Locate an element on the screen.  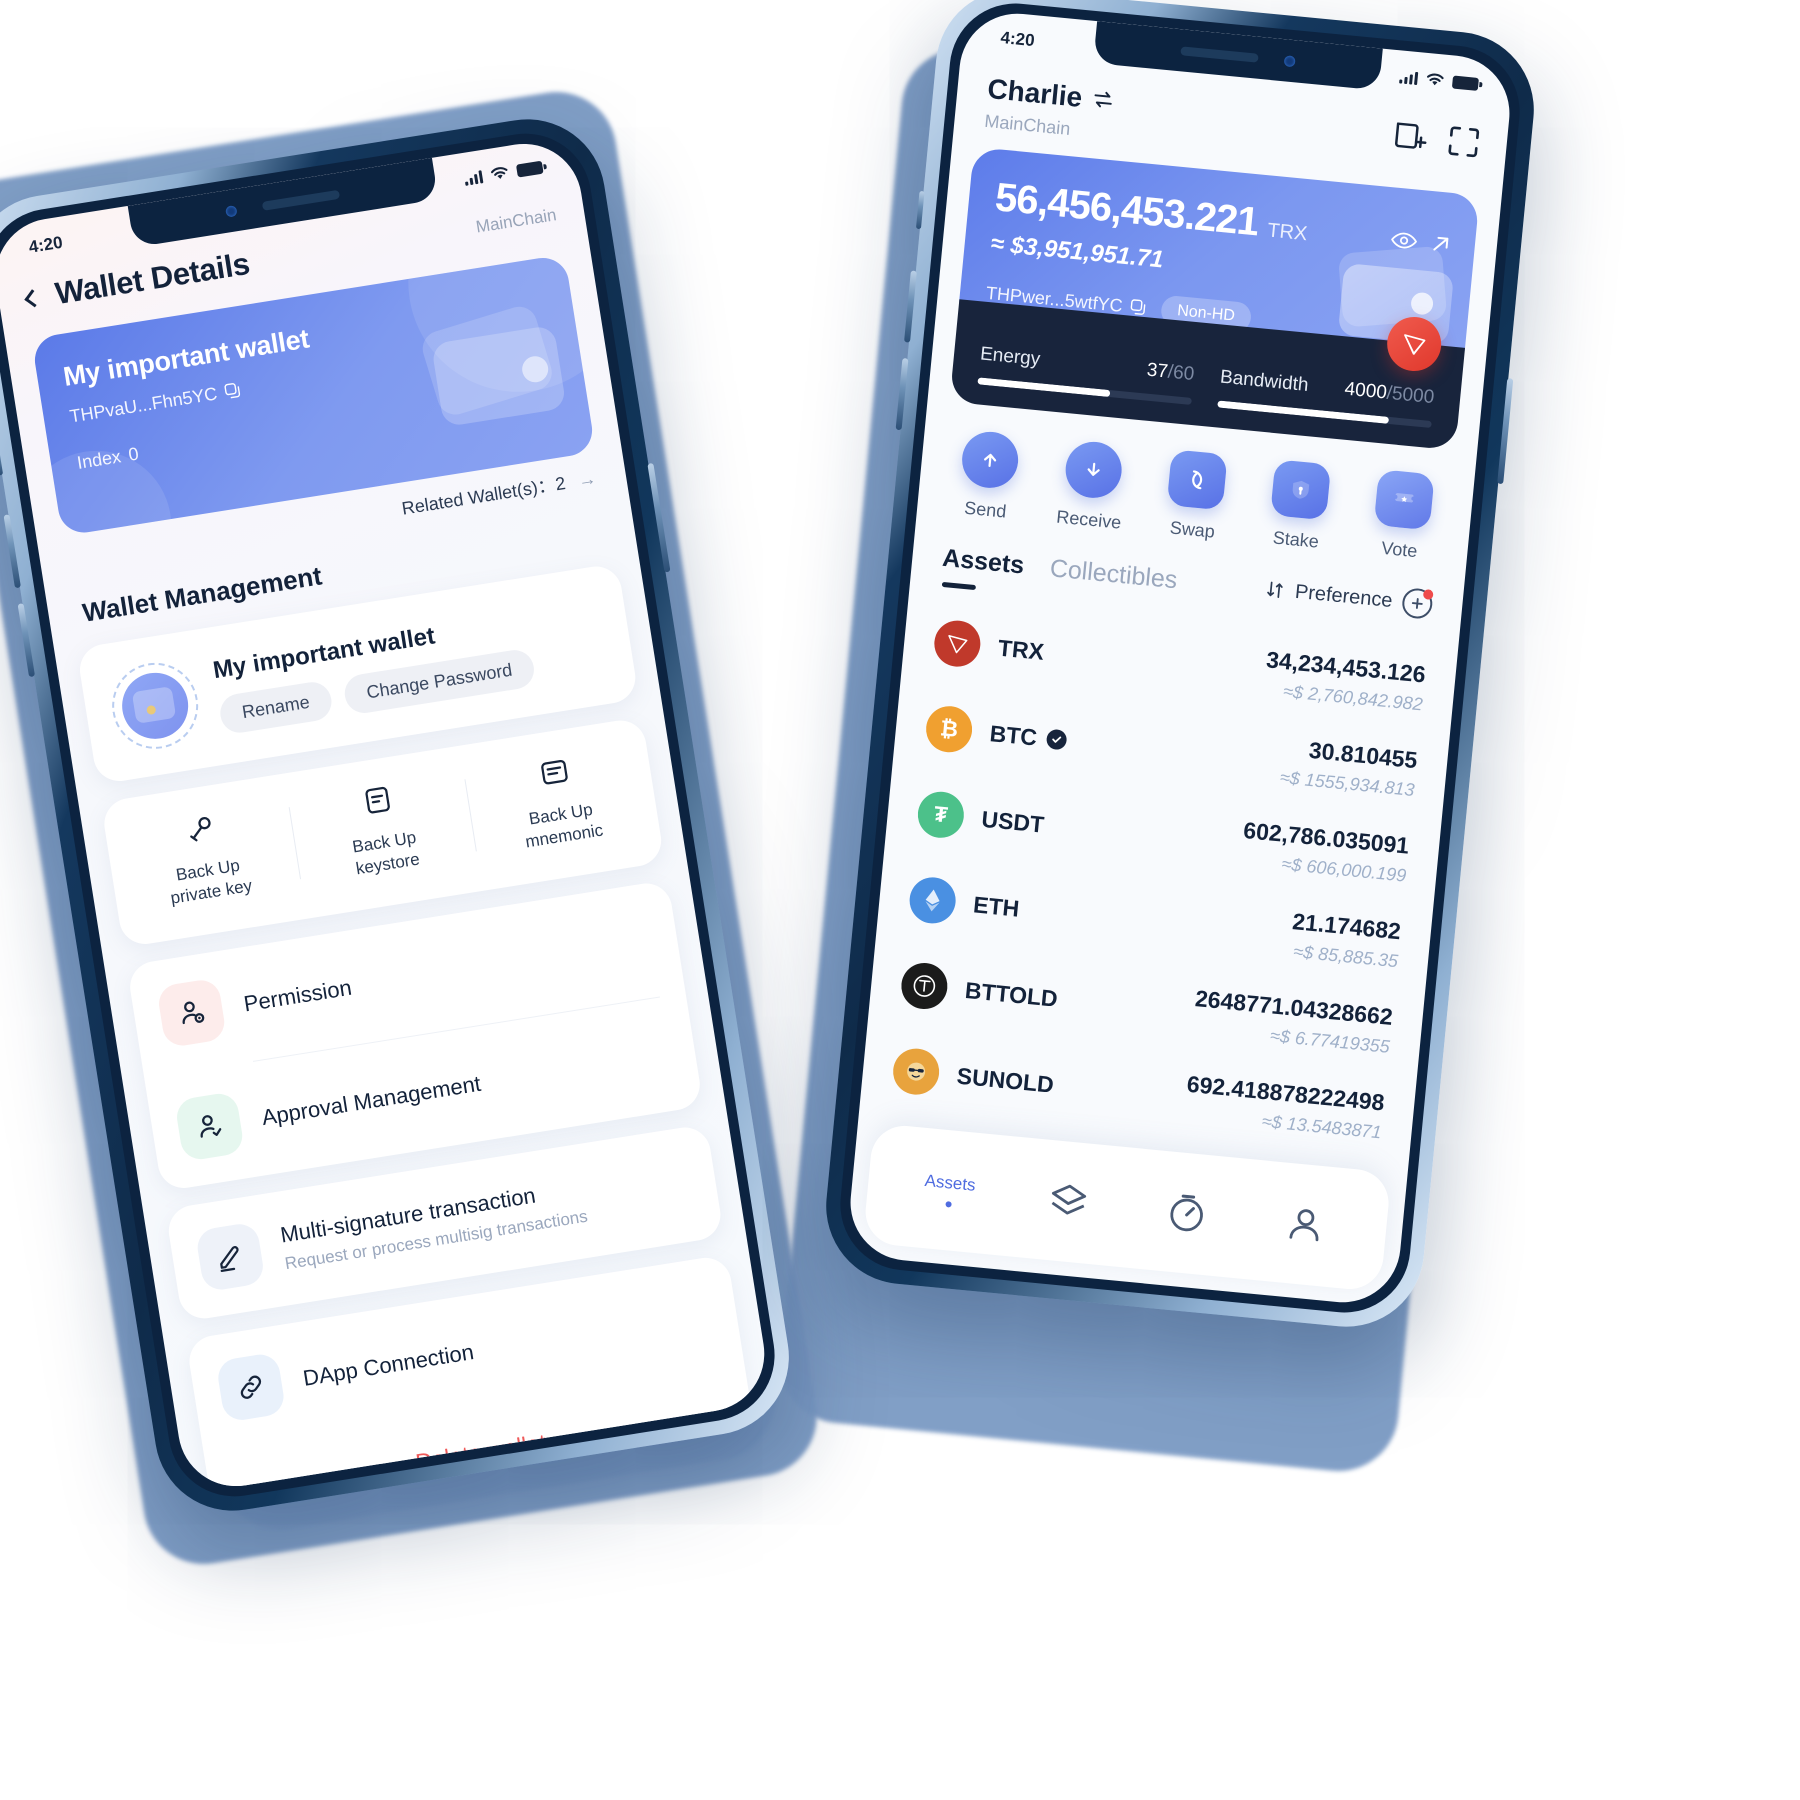
action-stake: Stake is located at coordinates (1299, 506).